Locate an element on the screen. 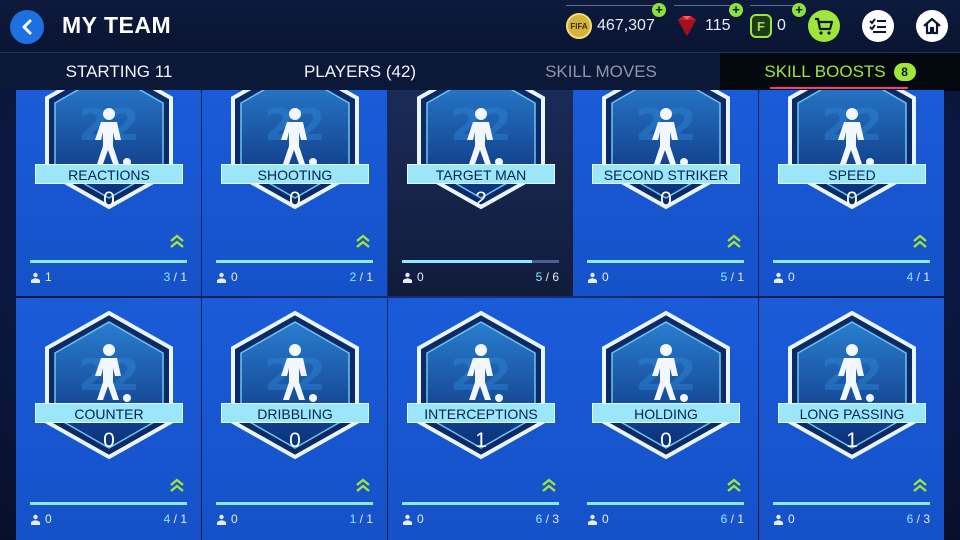  skill-footer: 13 / 1 is located at coordinates (108, 278).